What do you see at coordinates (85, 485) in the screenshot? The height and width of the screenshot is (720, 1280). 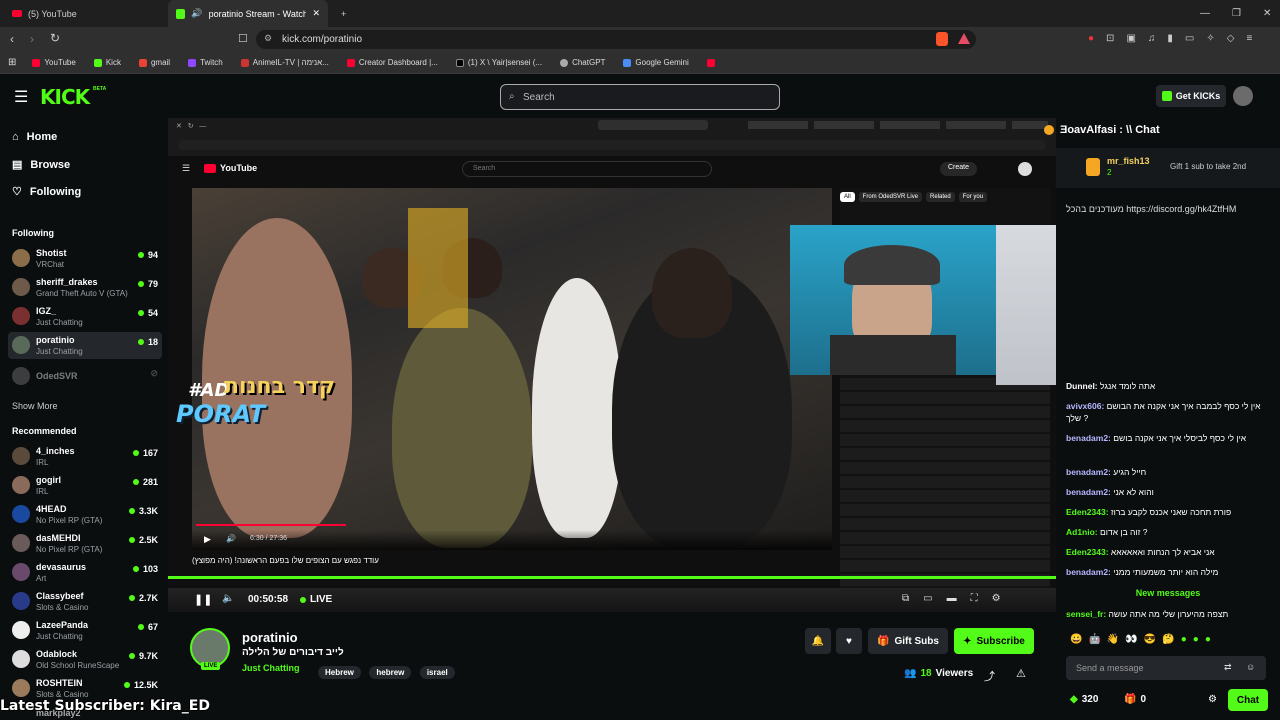 I see `recommended-channel: gogirl IRL 281` at bounding box center [85, 485].